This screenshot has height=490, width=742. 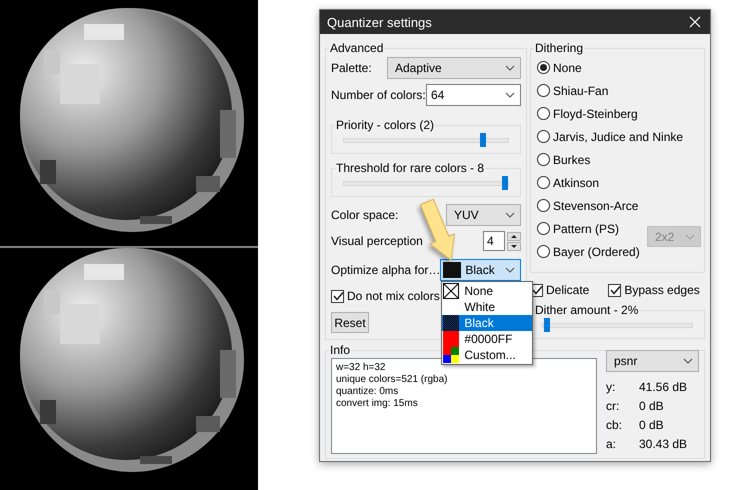 What do you see at coordinates (514, 236) in the screenshot?
I see `spin-up-icon` at bounding box center [514, 236].